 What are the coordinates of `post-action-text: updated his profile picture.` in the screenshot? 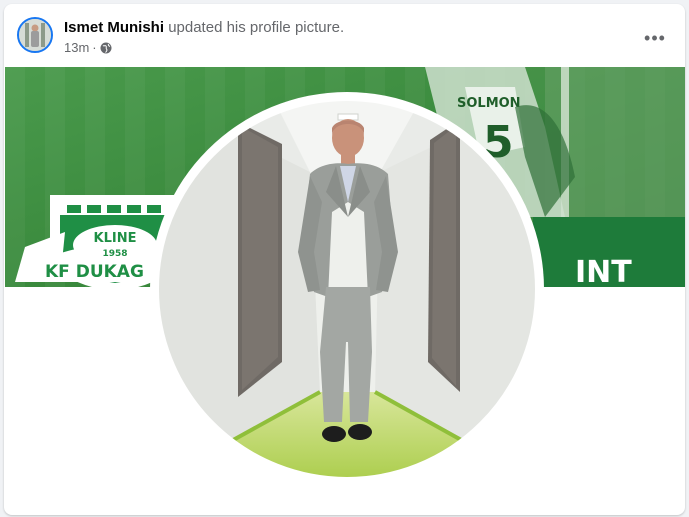 It's located at (256, 27).